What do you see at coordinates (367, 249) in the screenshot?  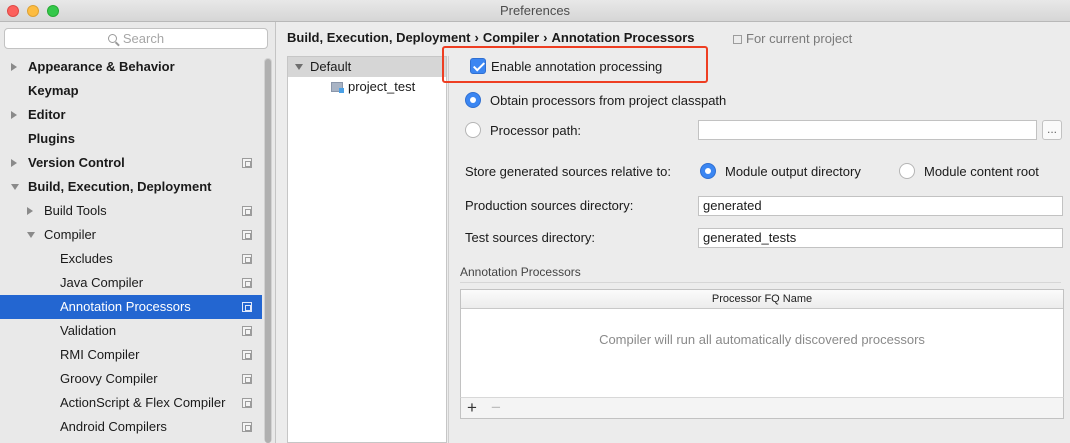 I see `profiles-tree: Default project_test` at bounding box center [367, 249].